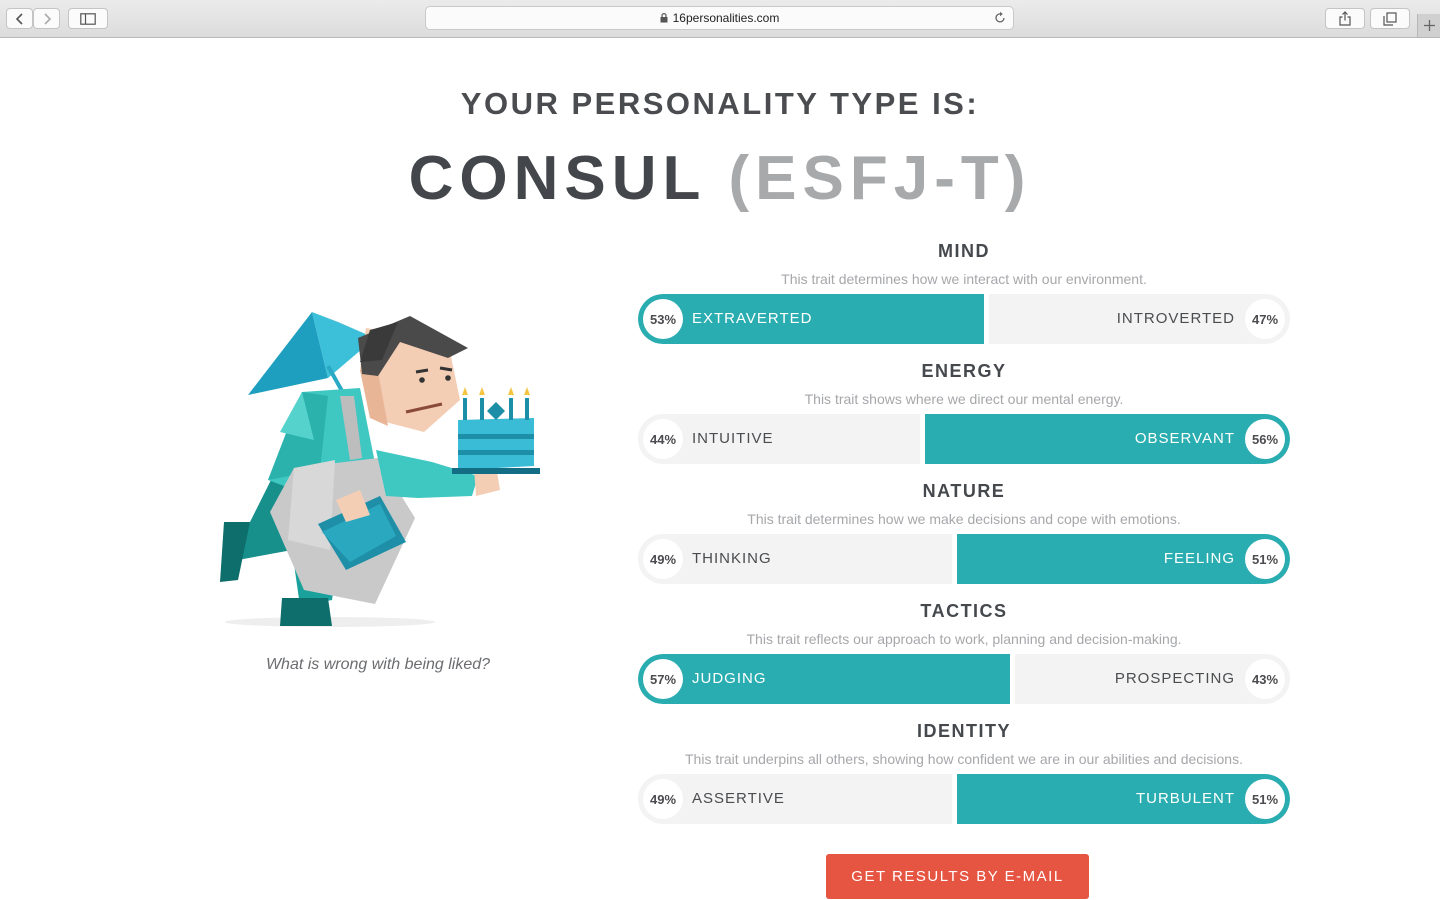 The height and width of the screenshot is (900, 1440). What do you see at coordinates (380, 469) in the screenshot?
I see `consul-character-illustration` at bounding box center [380, 469].